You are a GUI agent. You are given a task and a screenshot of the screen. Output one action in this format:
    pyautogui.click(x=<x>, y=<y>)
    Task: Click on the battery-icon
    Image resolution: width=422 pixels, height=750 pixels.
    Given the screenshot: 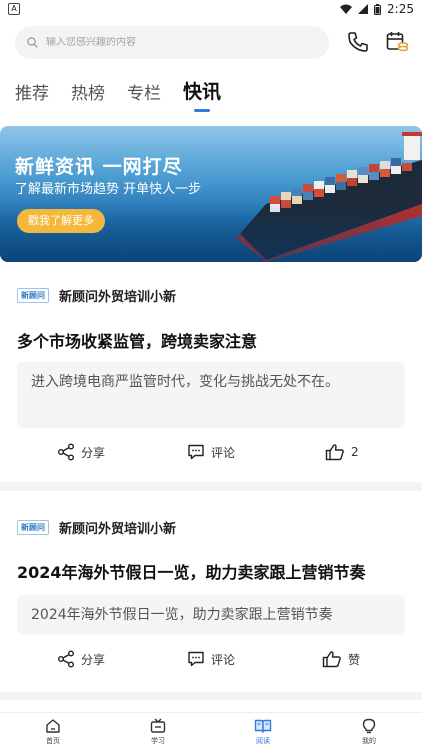 What is the action you would take?
    pyautogui.click(x=378, y=9)
    